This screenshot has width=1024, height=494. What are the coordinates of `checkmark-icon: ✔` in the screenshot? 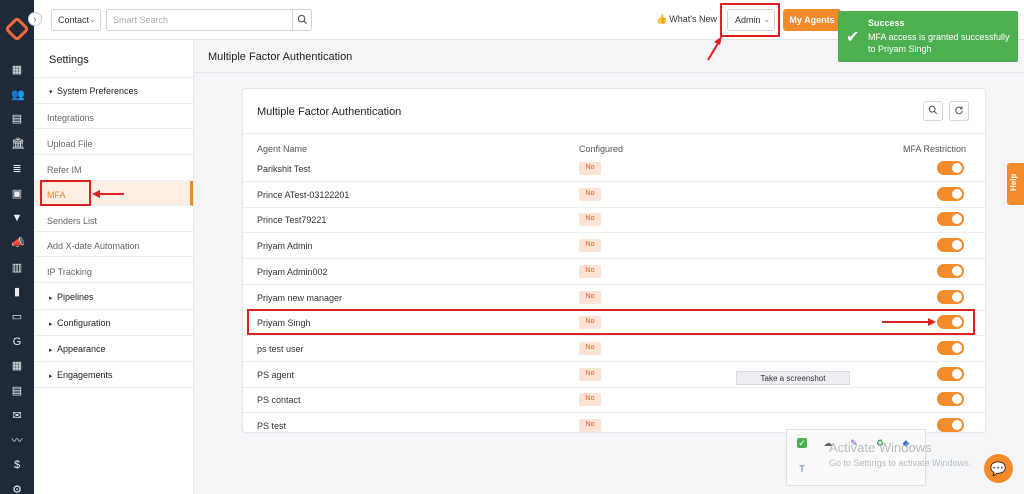 It's located at (853, 37).